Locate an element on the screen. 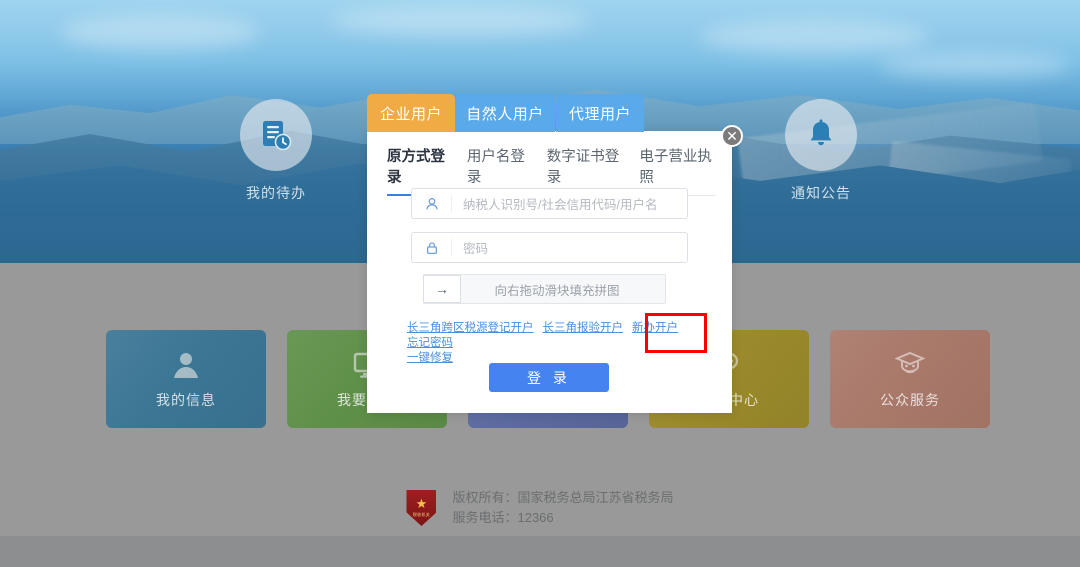  arrow-right-icon: → is located at coordinates (442, 289).